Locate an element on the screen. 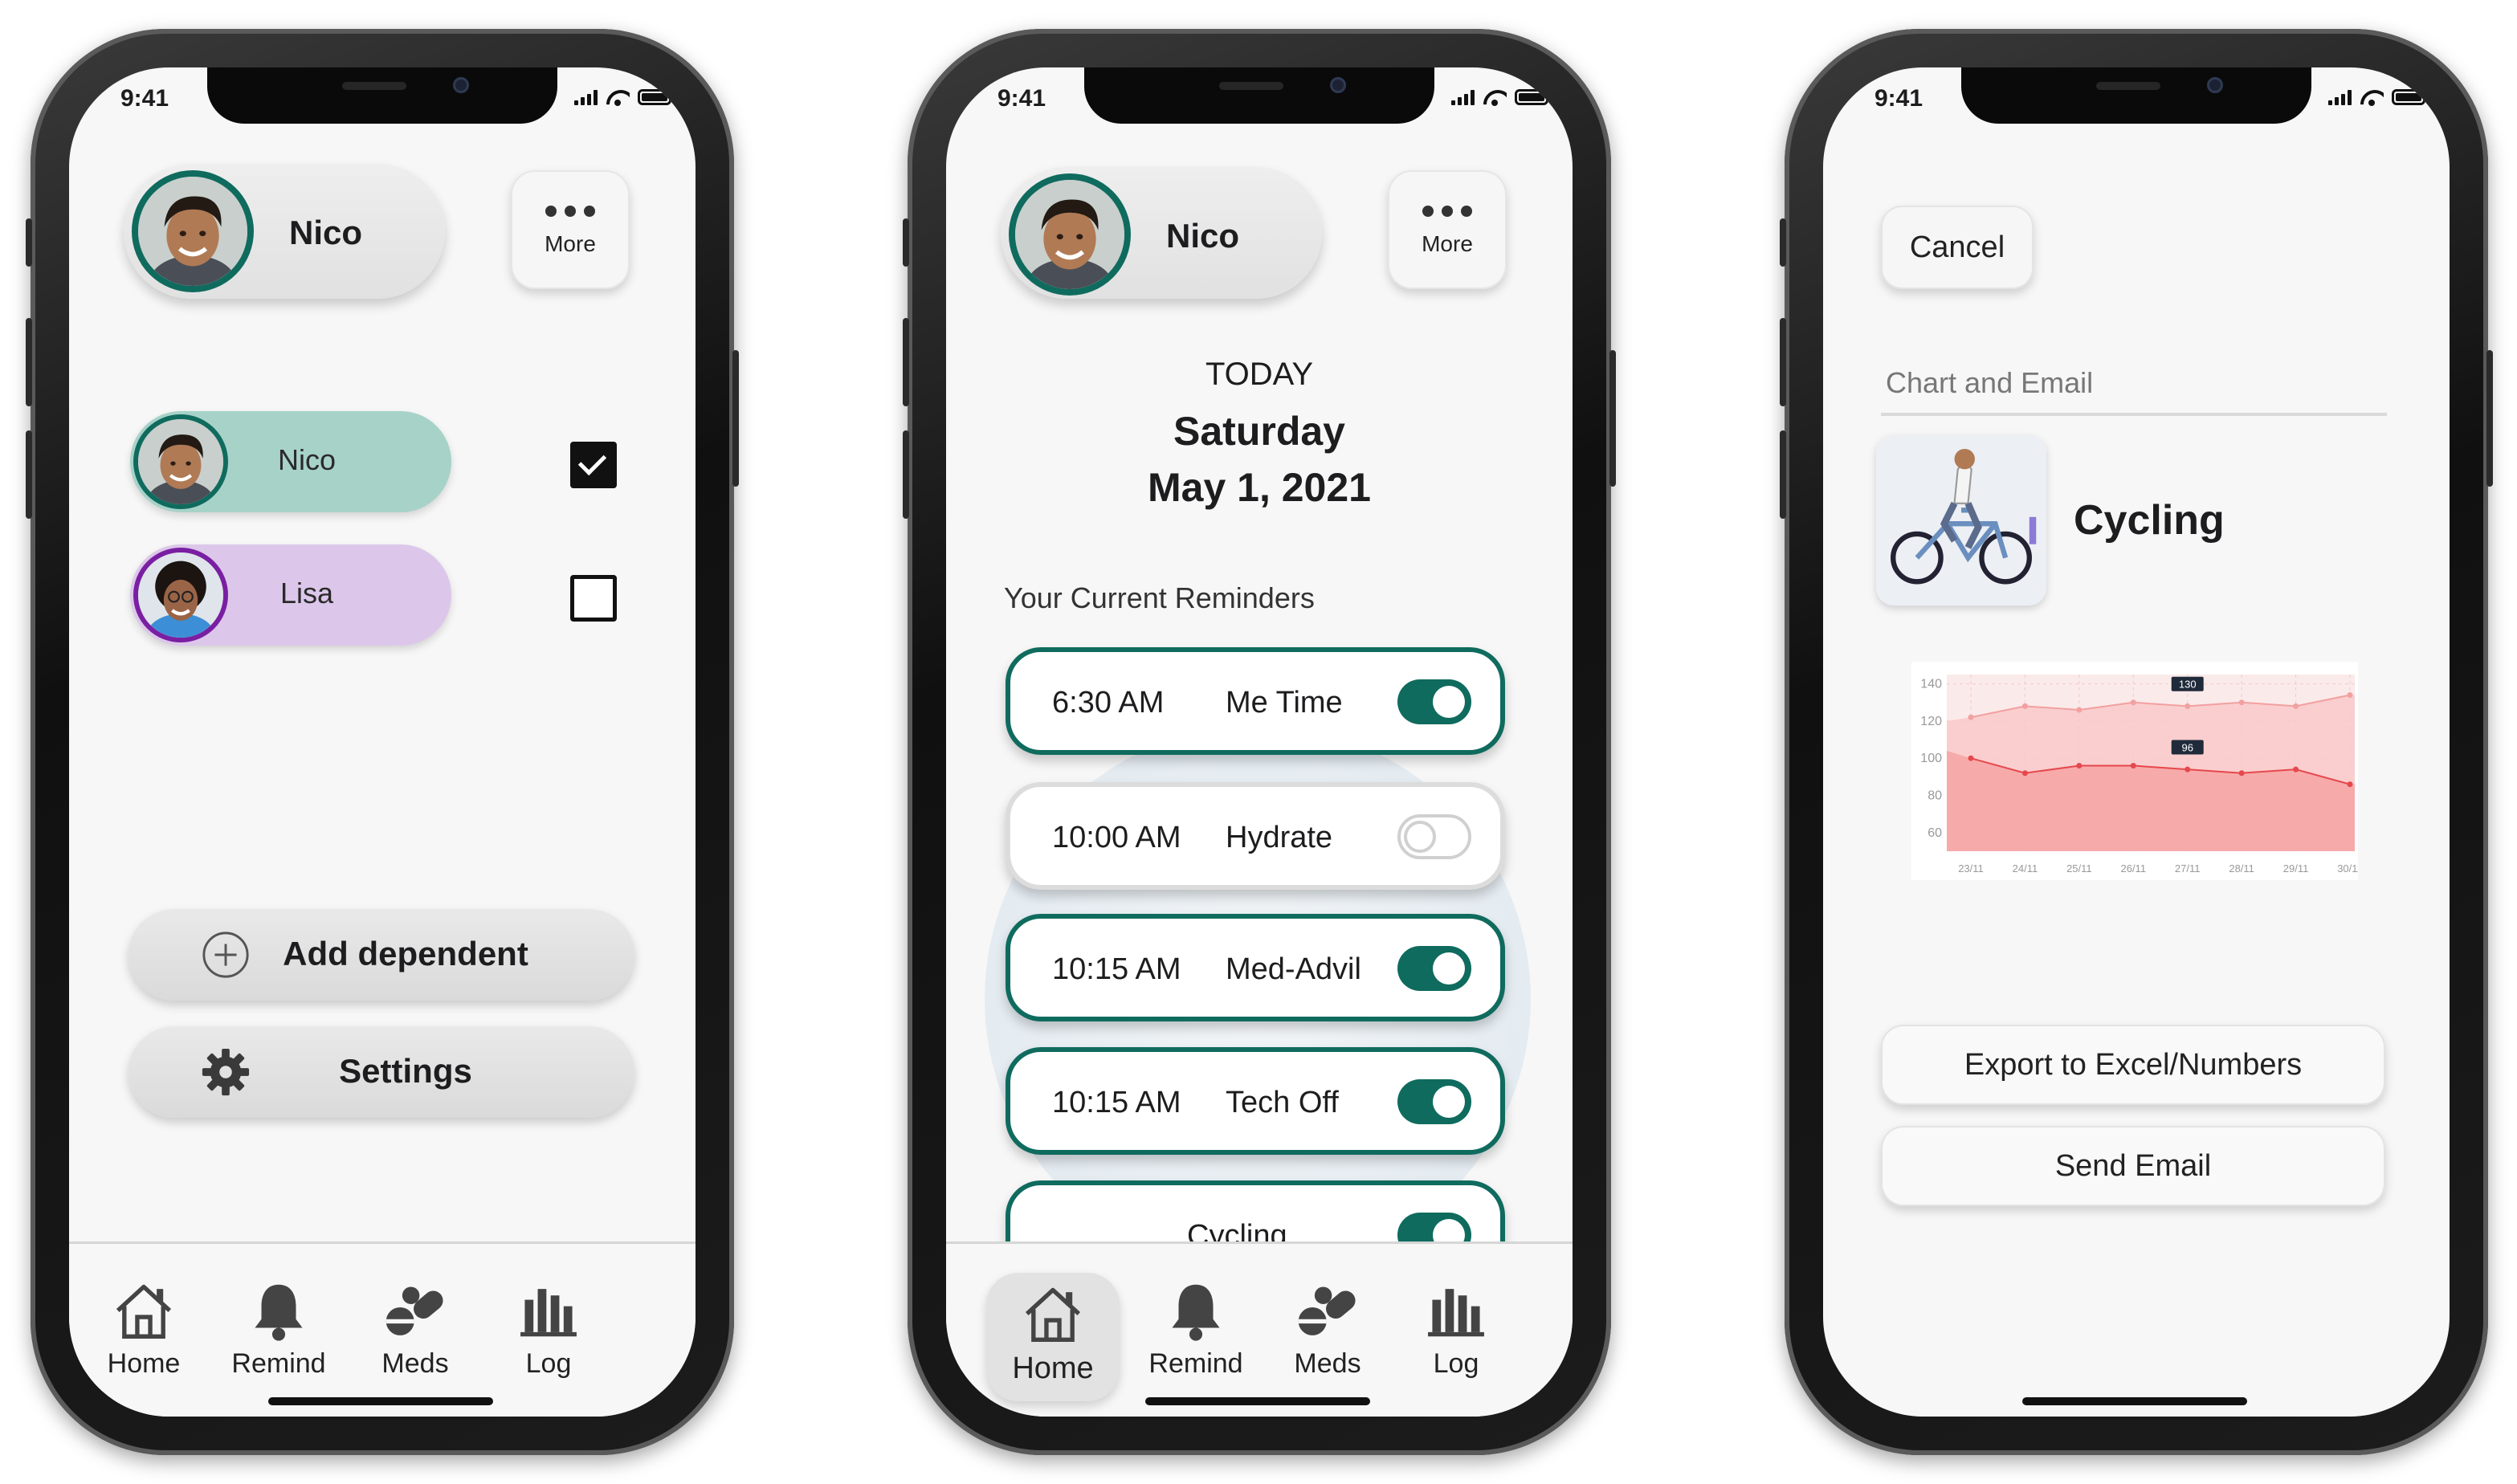  chart-x-tick: 25/11 is located at coordinates (2079, 868).